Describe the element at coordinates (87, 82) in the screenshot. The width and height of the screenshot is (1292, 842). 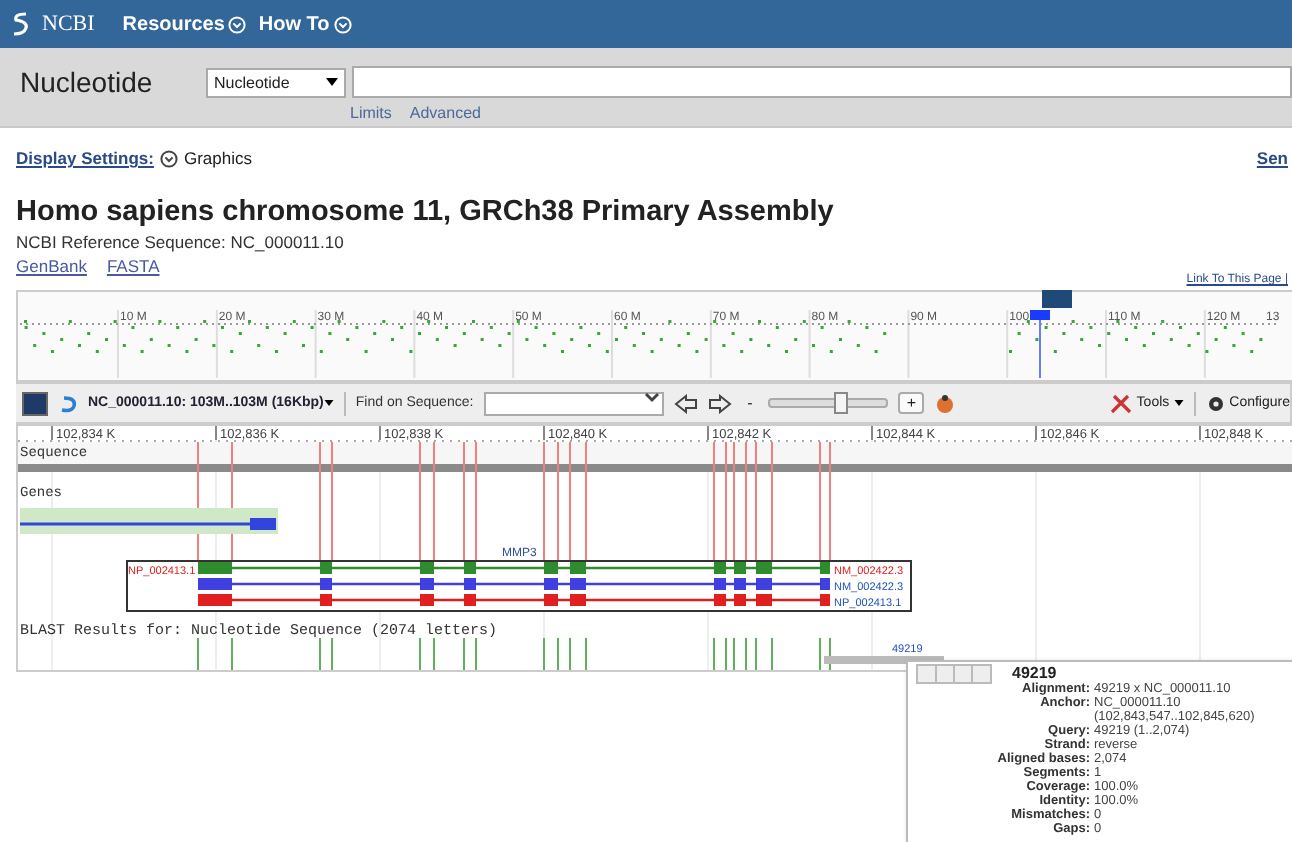
I see `database-label: Nucleotide` at that location.